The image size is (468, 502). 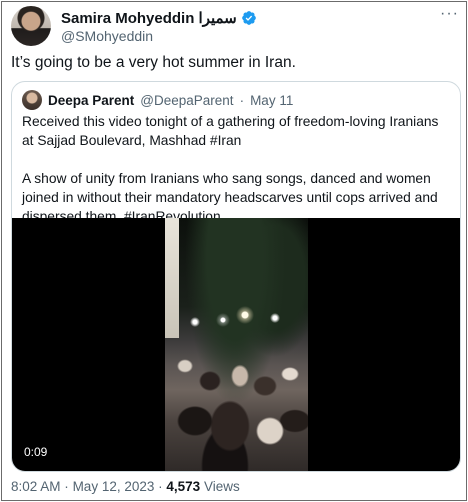 I want to click on author-avatar, so click(x=31, y=26).